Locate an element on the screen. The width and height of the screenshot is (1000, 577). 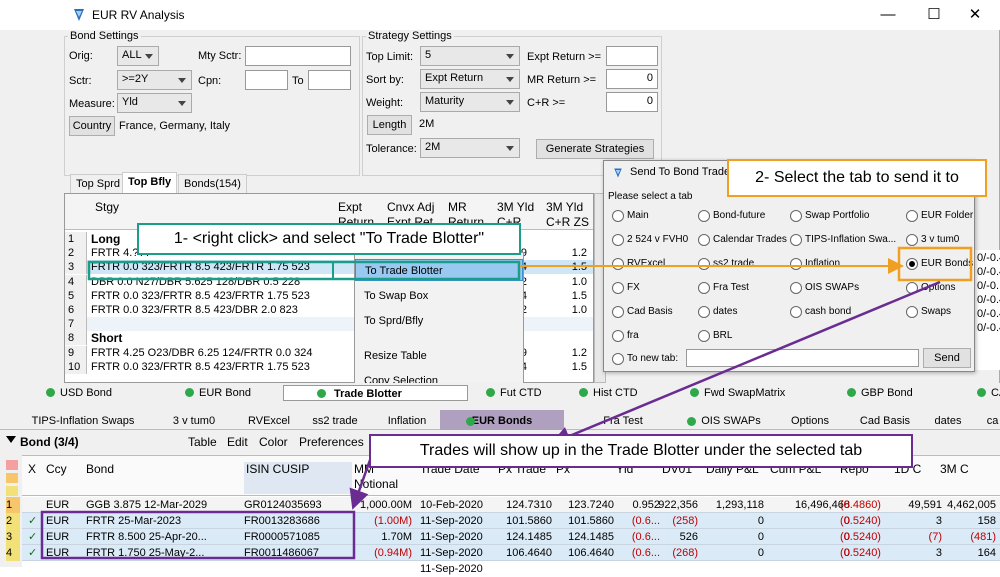
title-bar: EUR RV Analysis — ☐ ✕ is located at coordinates (500, 15).